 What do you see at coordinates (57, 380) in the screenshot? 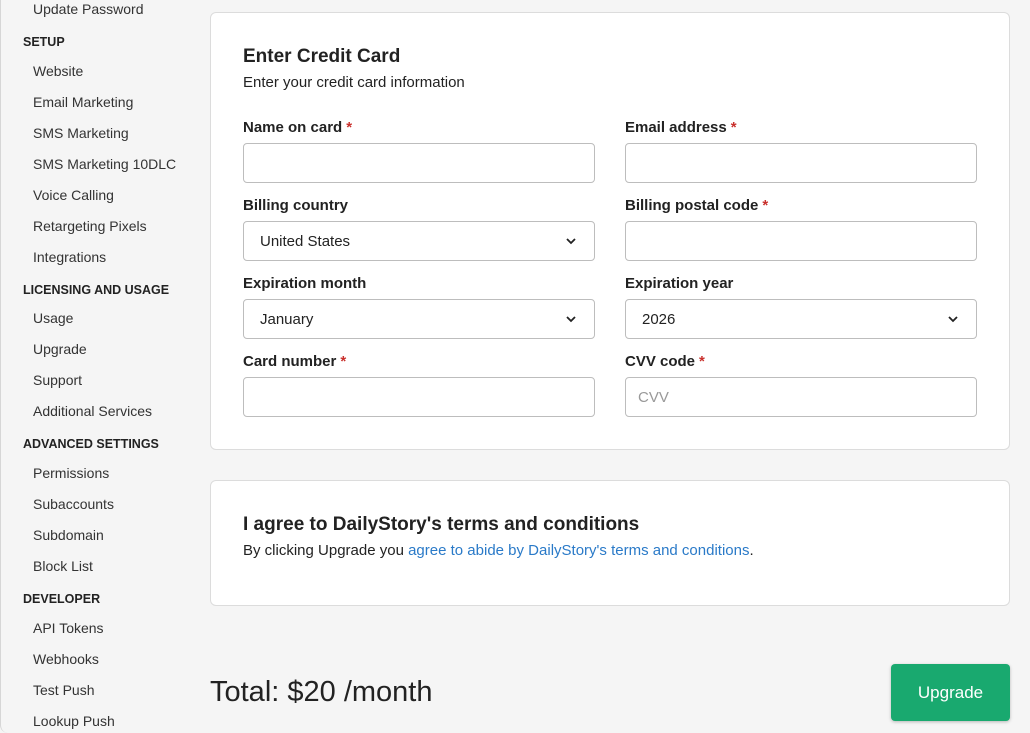
I see `sidebar-item-support: Support` at bounding box center [57, 380].